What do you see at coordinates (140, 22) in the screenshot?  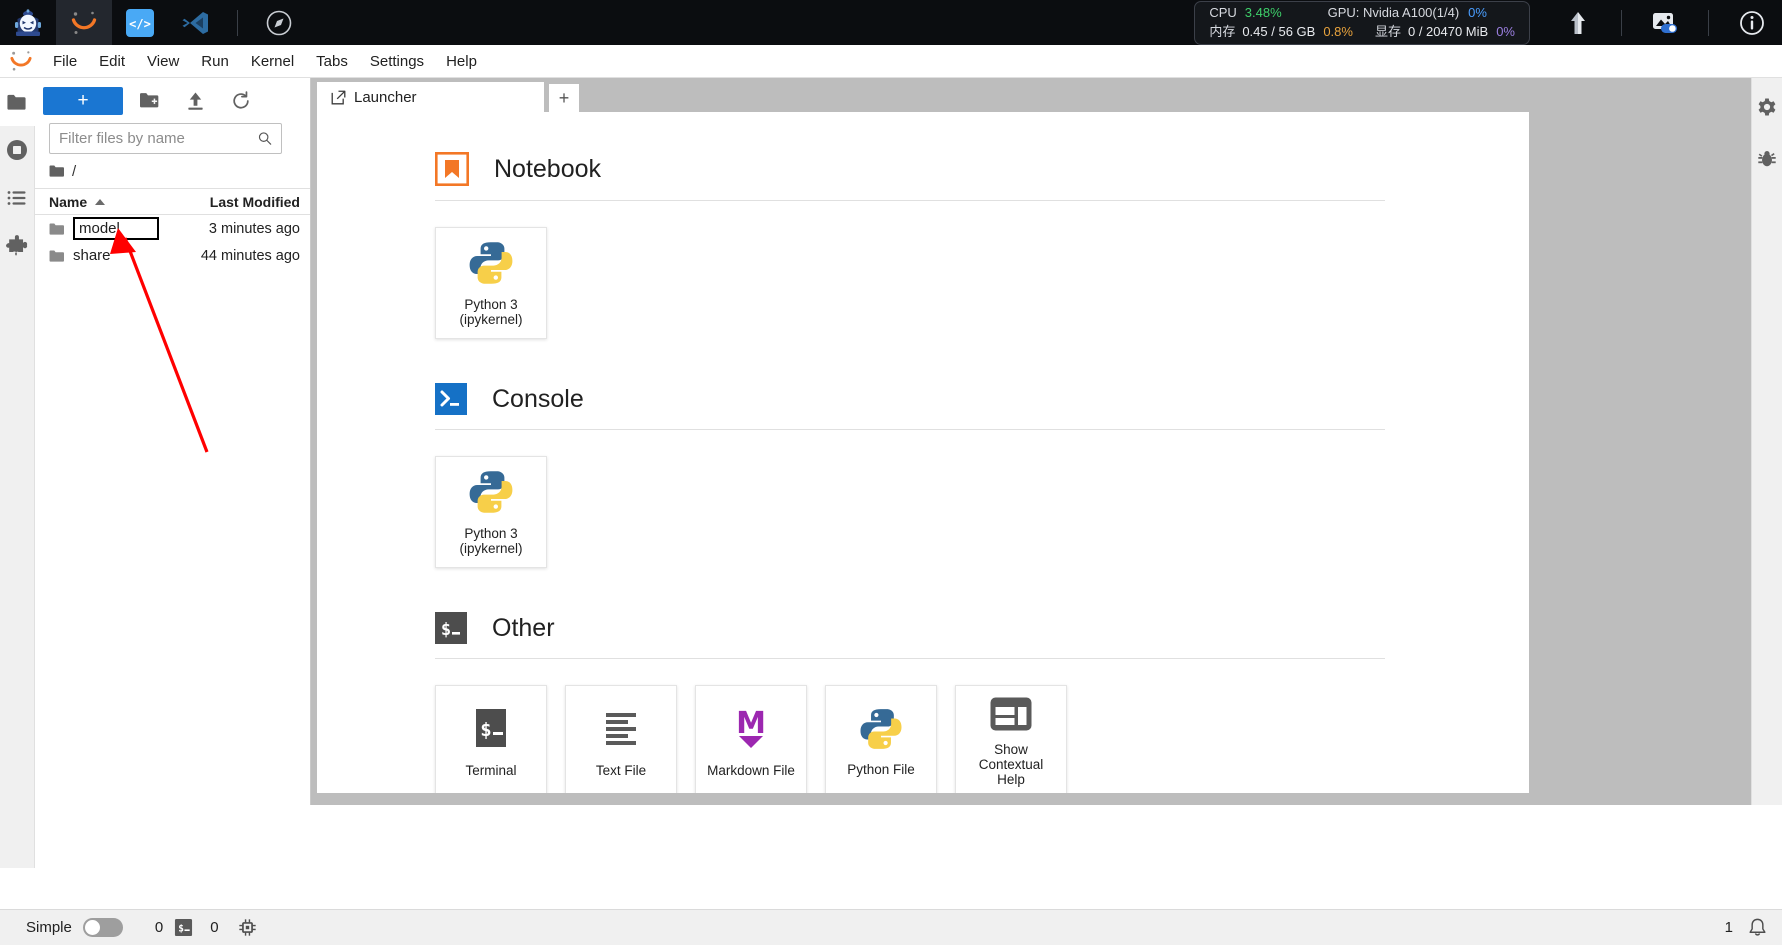 I see `taskbar-app-code-server: </>` at bounding box center [140, 22].